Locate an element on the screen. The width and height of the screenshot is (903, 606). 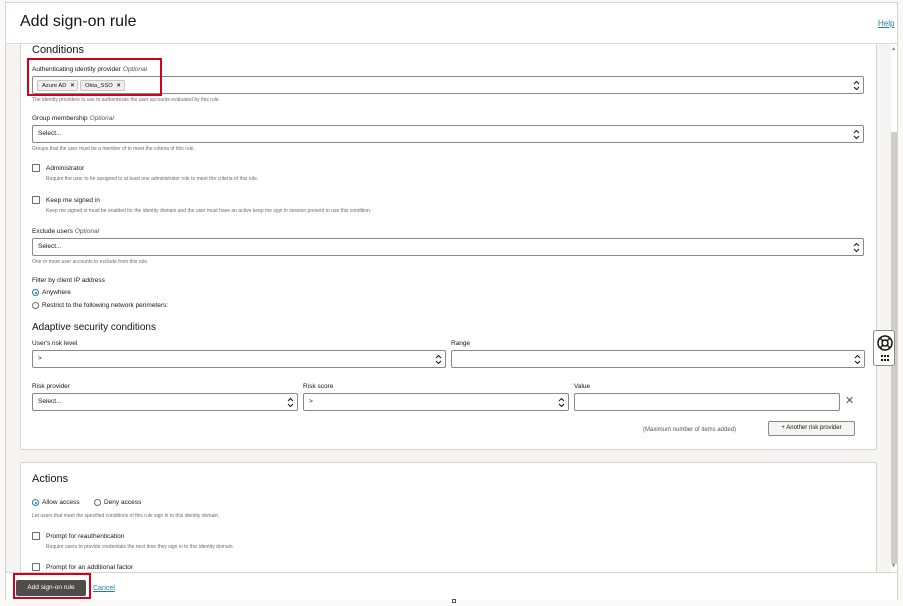
vertical-scrollbar: ▲ ▼ is located at coordinates (894, 308).